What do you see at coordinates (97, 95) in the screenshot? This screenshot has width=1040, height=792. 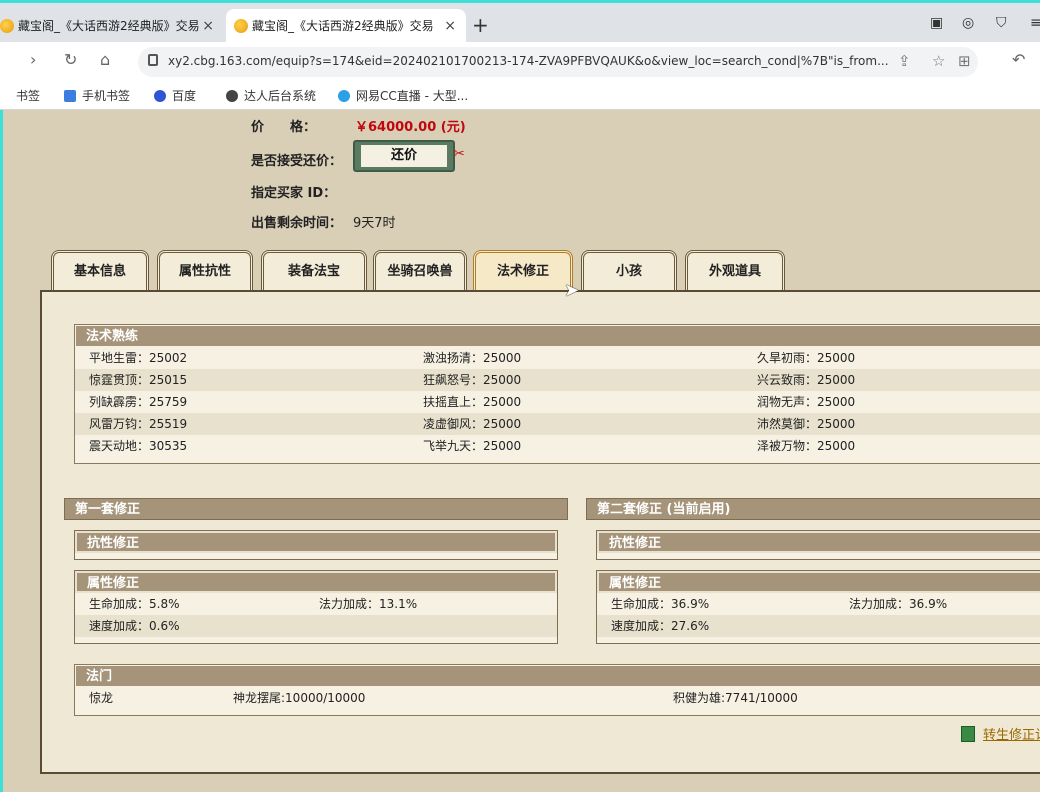 I see `bookmark-item: 手机书签` at bounding box center [97, 95].